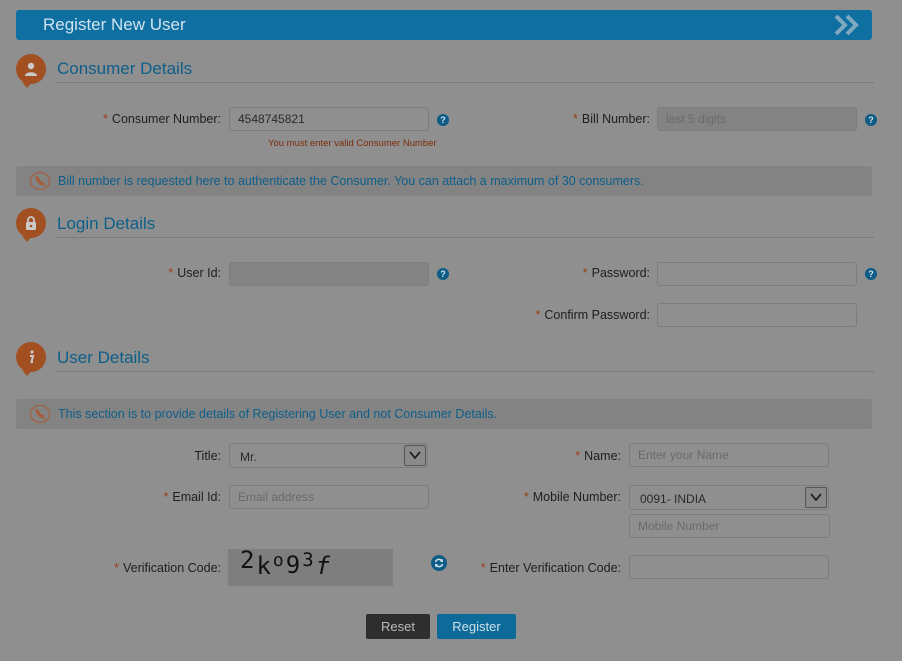 The image size is (902, 661). I want to click on confirm-password-input, so click(757, 315).